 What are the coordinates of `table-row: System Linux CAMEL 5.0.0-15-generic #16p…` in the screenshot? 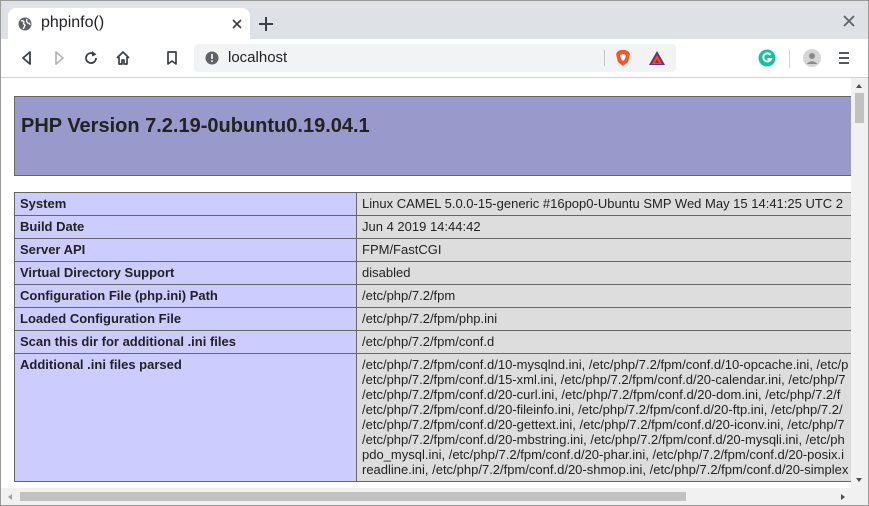 It's located at (432, 204).